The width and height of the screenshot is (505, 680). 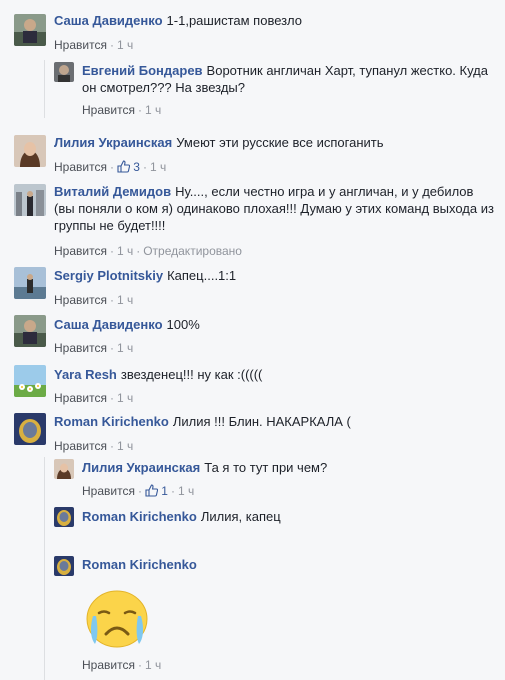 I want to click on comment-text: 100%, so click(x=183, y=324).